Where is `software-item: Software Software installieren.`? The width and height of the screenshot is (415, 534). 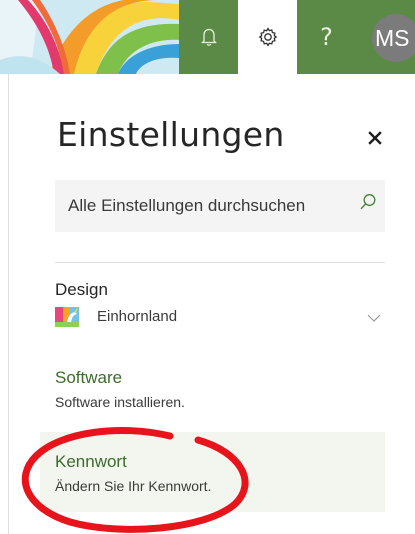 software-item: Software Software installieren. is located at coordinates (212, 390).